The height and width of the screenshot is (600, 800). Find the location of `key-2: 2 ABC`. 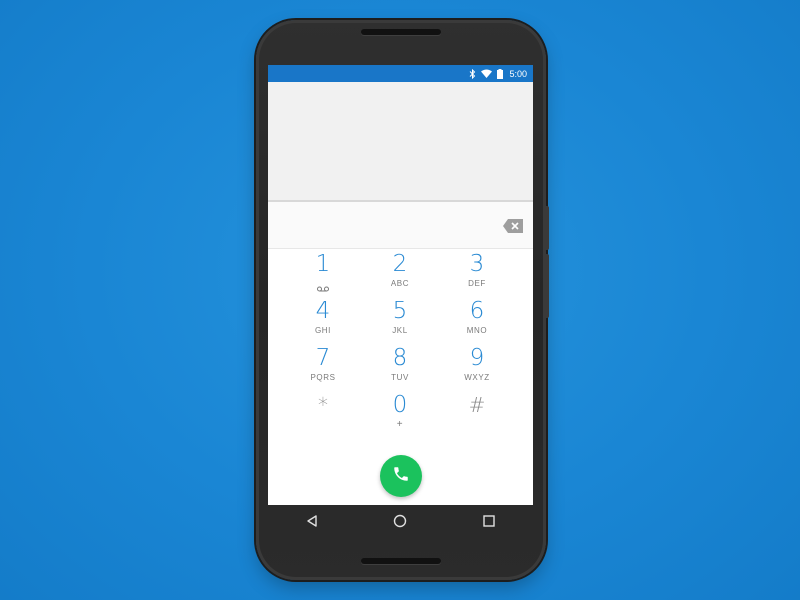

key-2: 2 ABC is located at coordinates (400, 274).